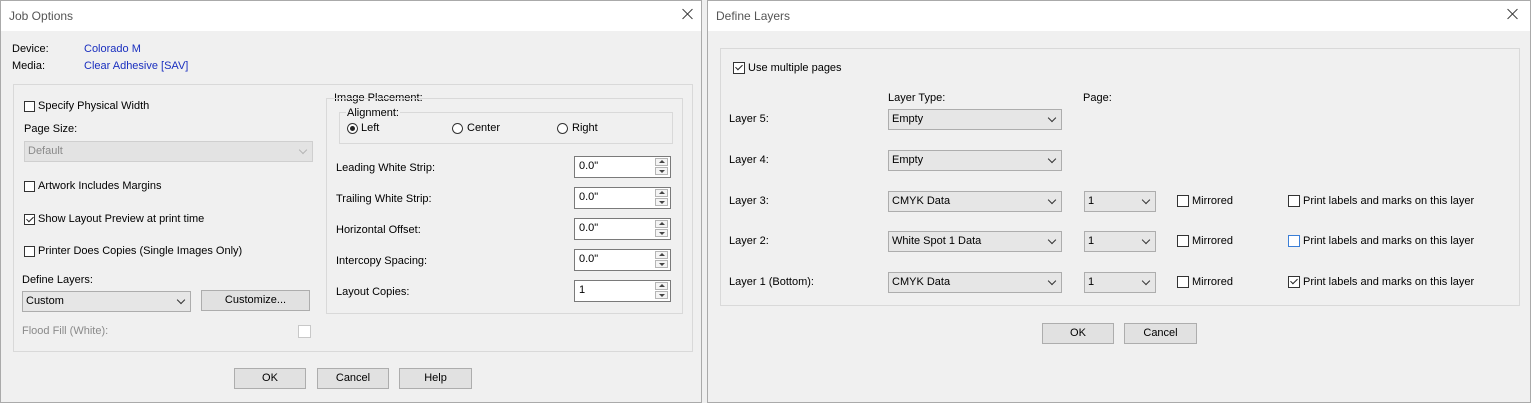 The height and width of the screenshot is (403, 1531). Describe the element at coordinates (1388, 282) in the screenshot. I see `layer-1-print-labels-label: Print labels and marks on this layer` at that location.